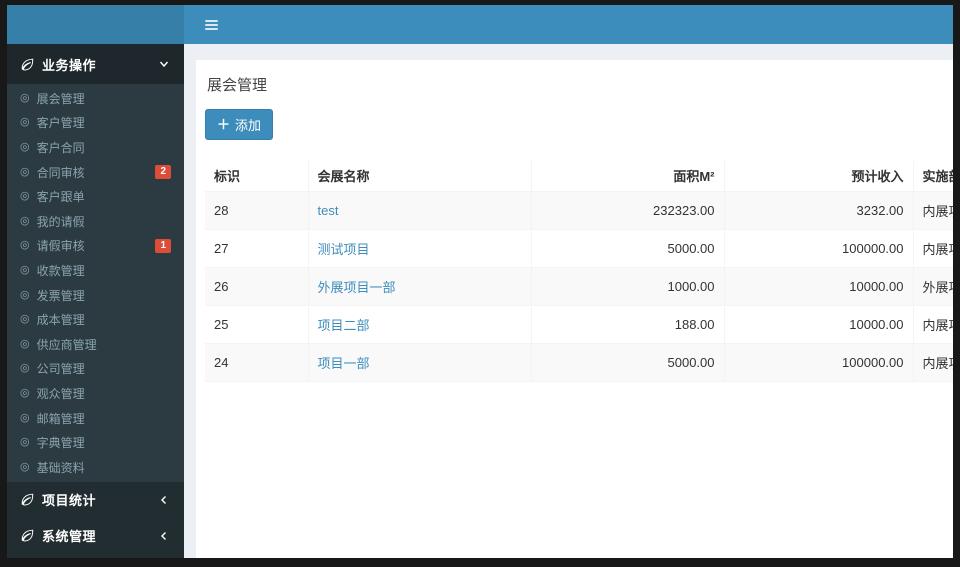 The height and width of the screenshot is (567, 960). Describe the element at coordinates (95, 270) in the screenshot. I see `sidebar-item: ◎ 收款管理` at that location.